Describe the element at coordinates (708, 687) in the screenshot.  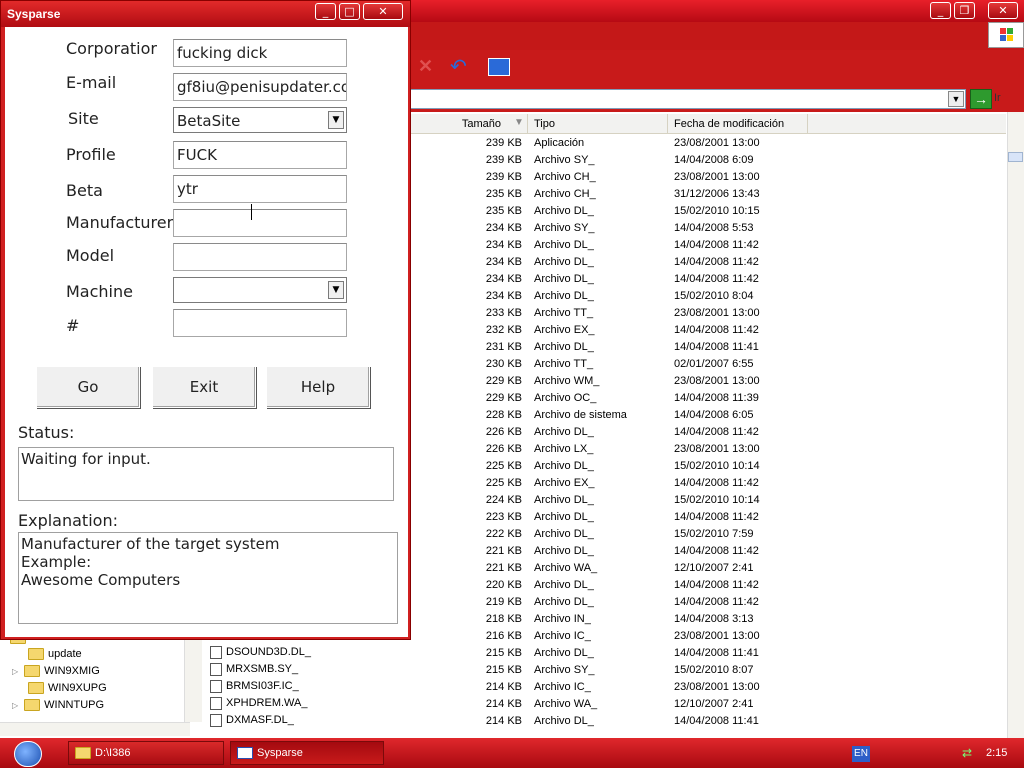
I see `file-row: 214 KB Archivo IC_ 23/08/2001 13:00` at that location.